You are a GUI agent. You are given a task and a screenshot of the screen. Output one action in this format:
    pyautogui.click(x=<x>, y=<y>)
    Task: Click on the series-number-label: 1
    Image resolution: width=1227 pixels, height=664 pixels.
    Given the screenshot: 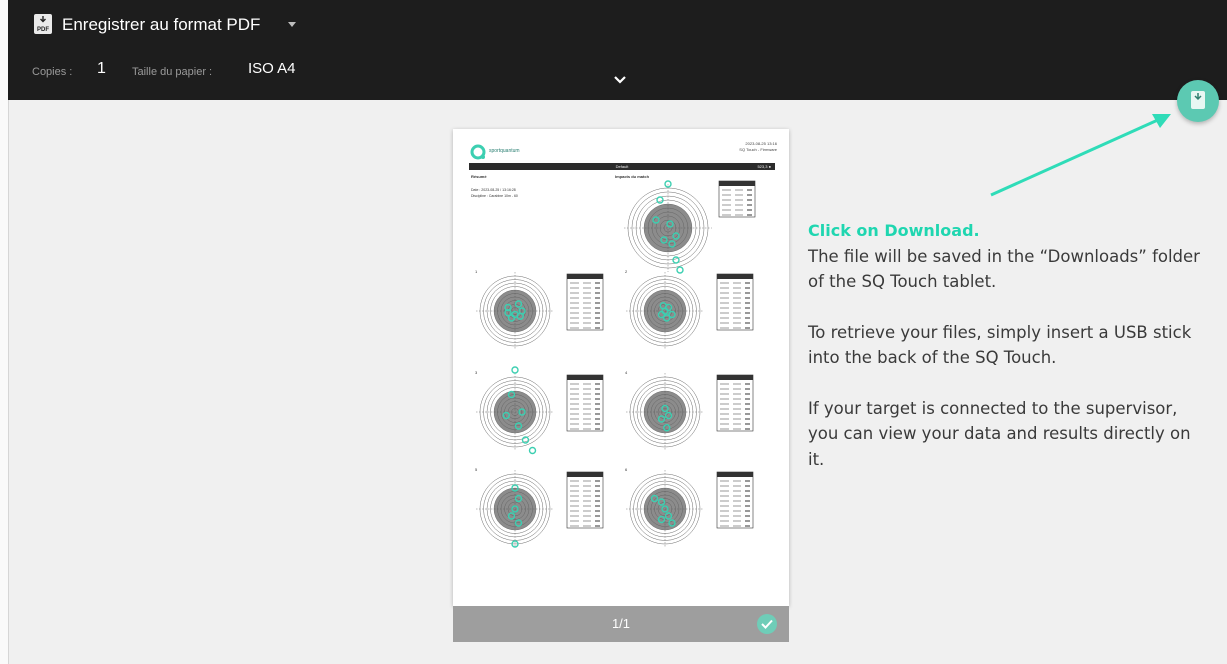 What is the action you would take?
    pyautogui.click(x=476, y=271)
    